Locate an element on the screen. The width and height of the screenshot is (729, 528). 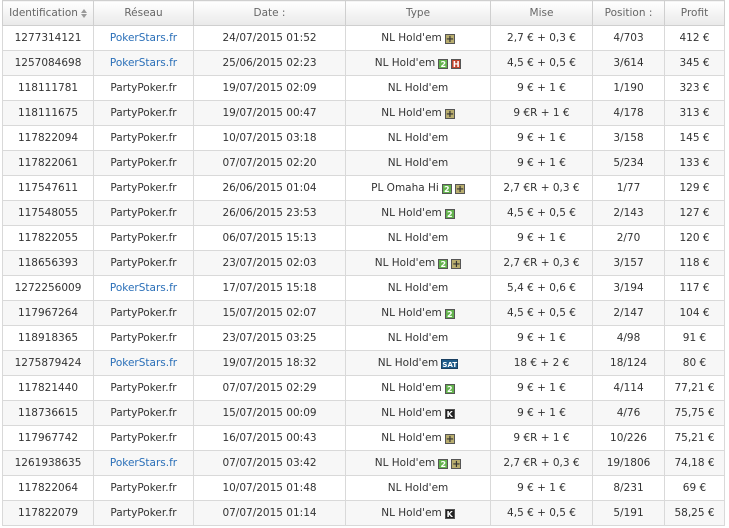
cell-profit-text: 77,21 € is located at coordinates (694, 388).